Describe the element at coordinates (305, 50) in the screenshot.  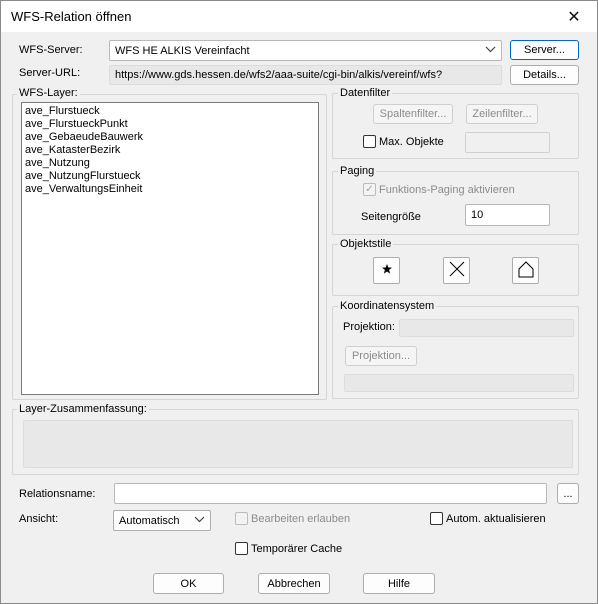
I see `wfs-server-select: WFS HE ALKIS Vereinfacht` at that location.